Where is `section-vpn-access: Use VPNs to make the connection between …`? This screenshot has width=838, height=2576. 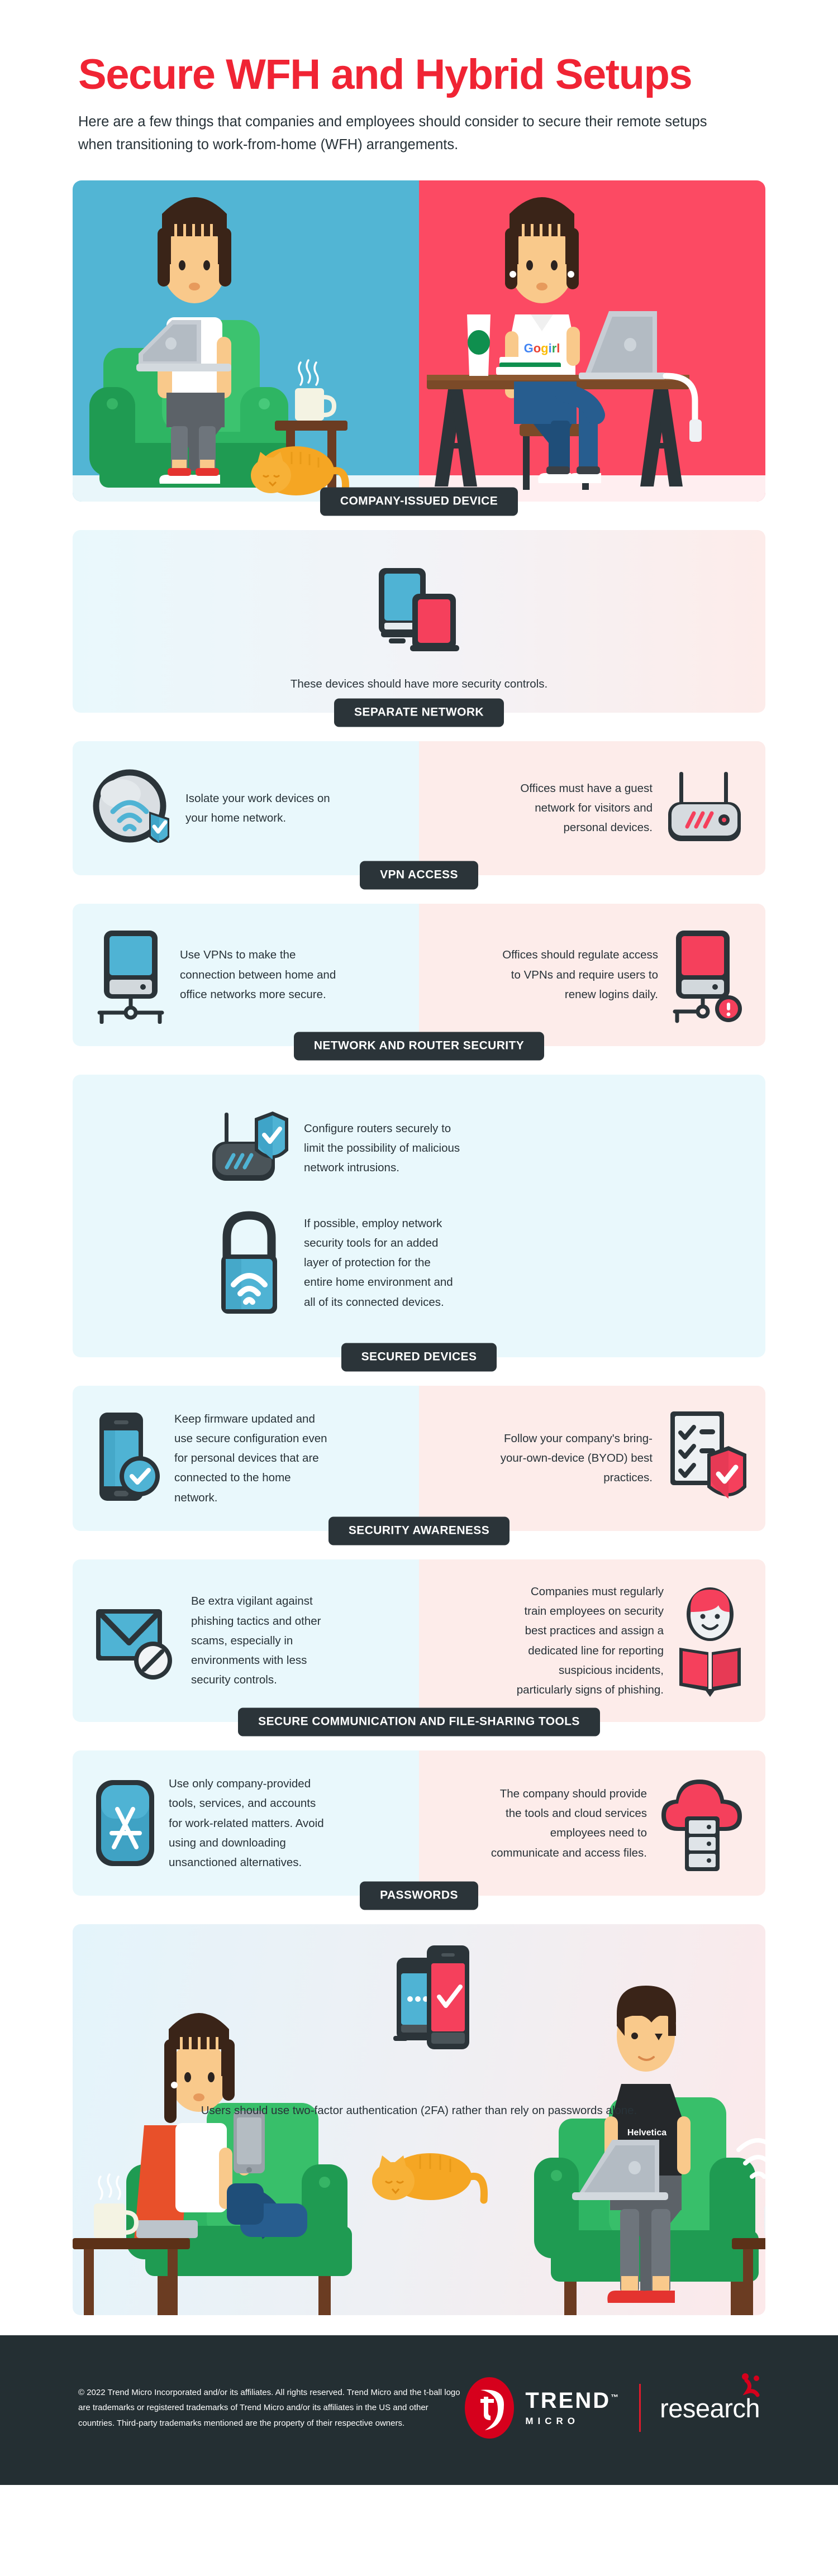 section-vpn-access: Use VPNs to make the connection between … is located at coordinates (419, 975).